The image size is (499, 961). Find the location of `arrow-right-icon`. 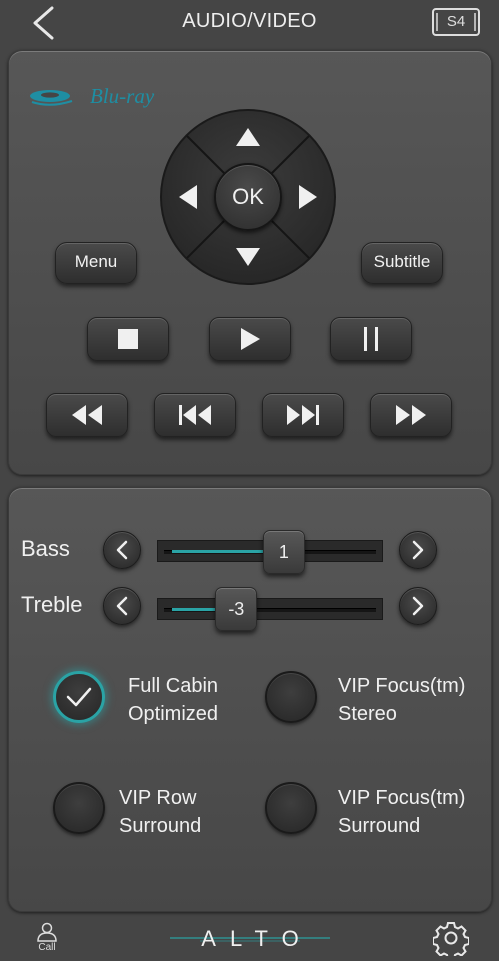

arrow-right-icon is located at coordinates (308, 197).